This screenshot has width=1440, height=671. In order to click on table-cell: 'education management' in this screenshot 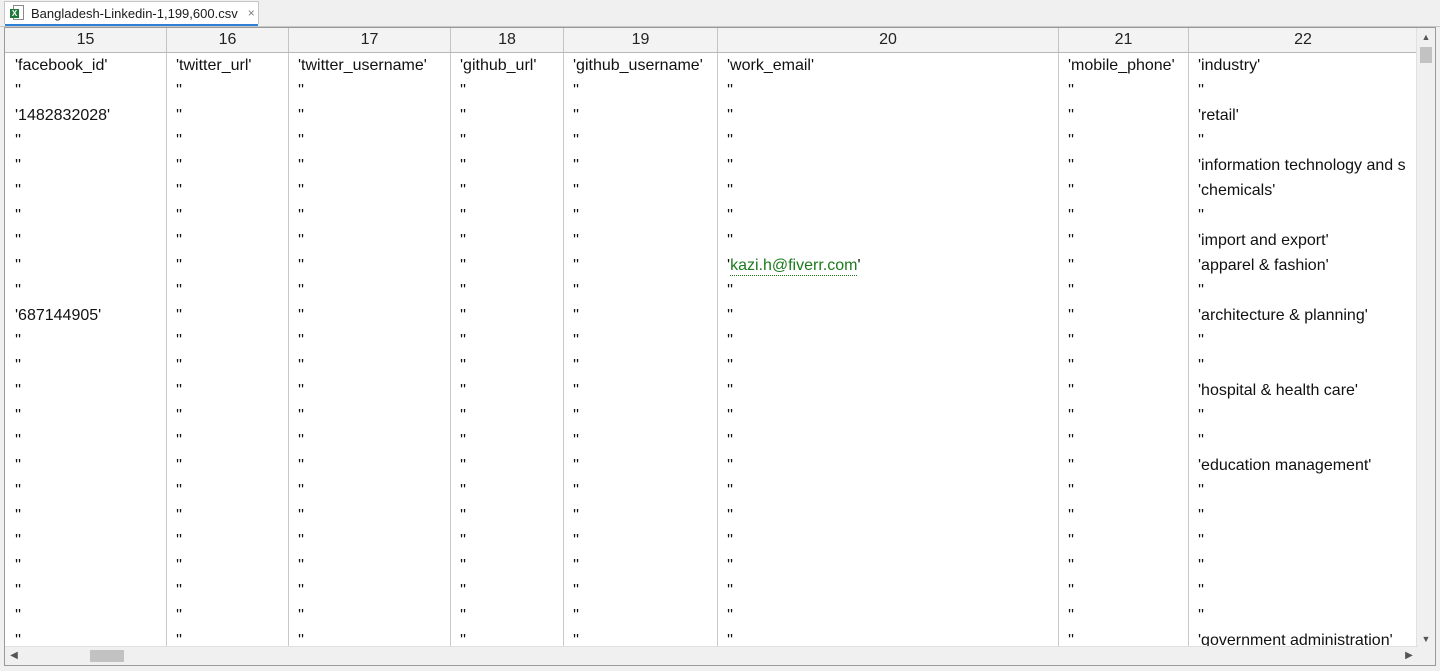, I will do `click(1303, 465)`.